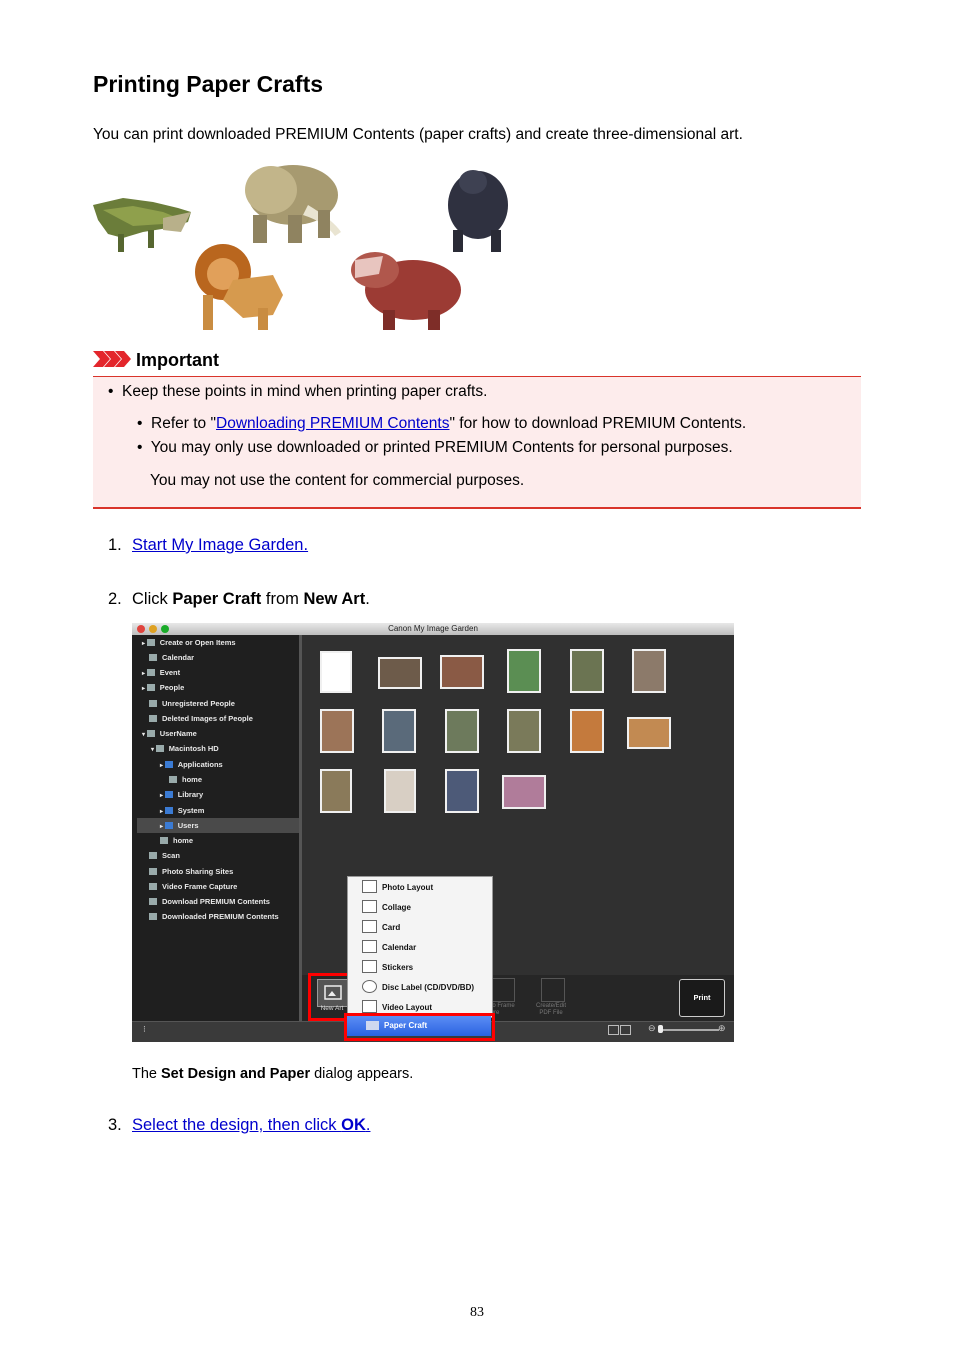 This screenshot has height=1350, width=954. I want to click on downloading-premium-contents-link: Downloading PREMIUM Contents, so click(332, 423).